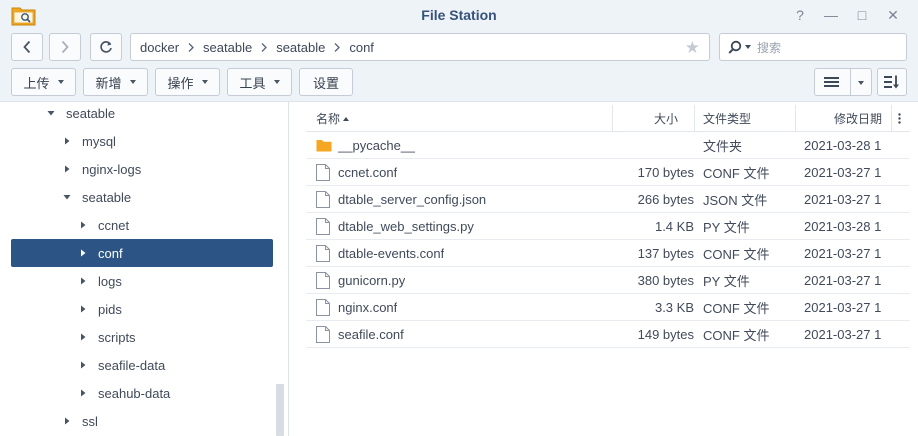 The width and height of the screenshot is (918, 436). Describe the element at coordinates (144, 309) in the screenshot. I see `tree-item-pids: pids` at that location.